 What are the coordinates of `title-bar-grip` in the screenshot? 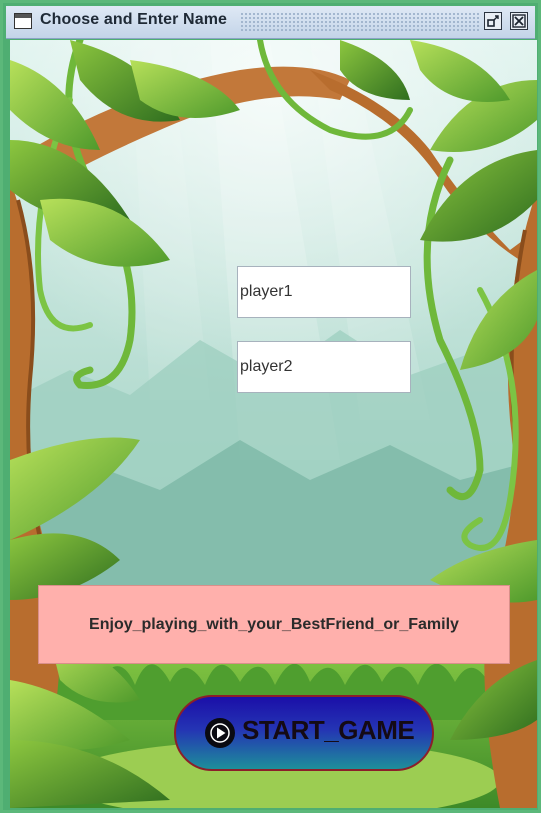 It's located at (360, 22).